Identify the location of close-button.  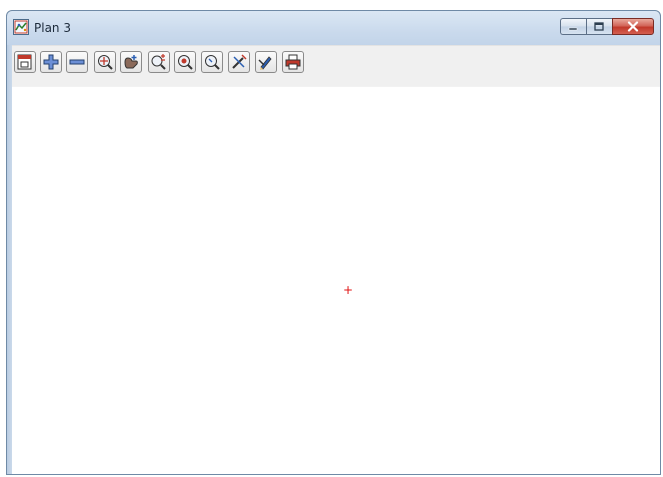
(633, 26).